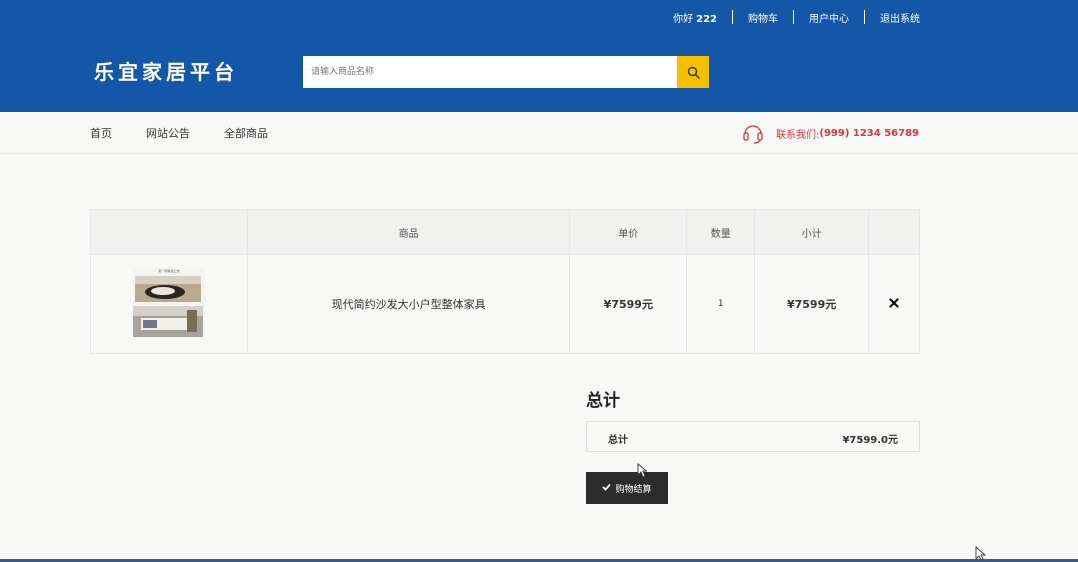 This screenshot has height=562, width=1078. I want to click on thumbnail-caption: 新一周新品上市, so click(168, 270).